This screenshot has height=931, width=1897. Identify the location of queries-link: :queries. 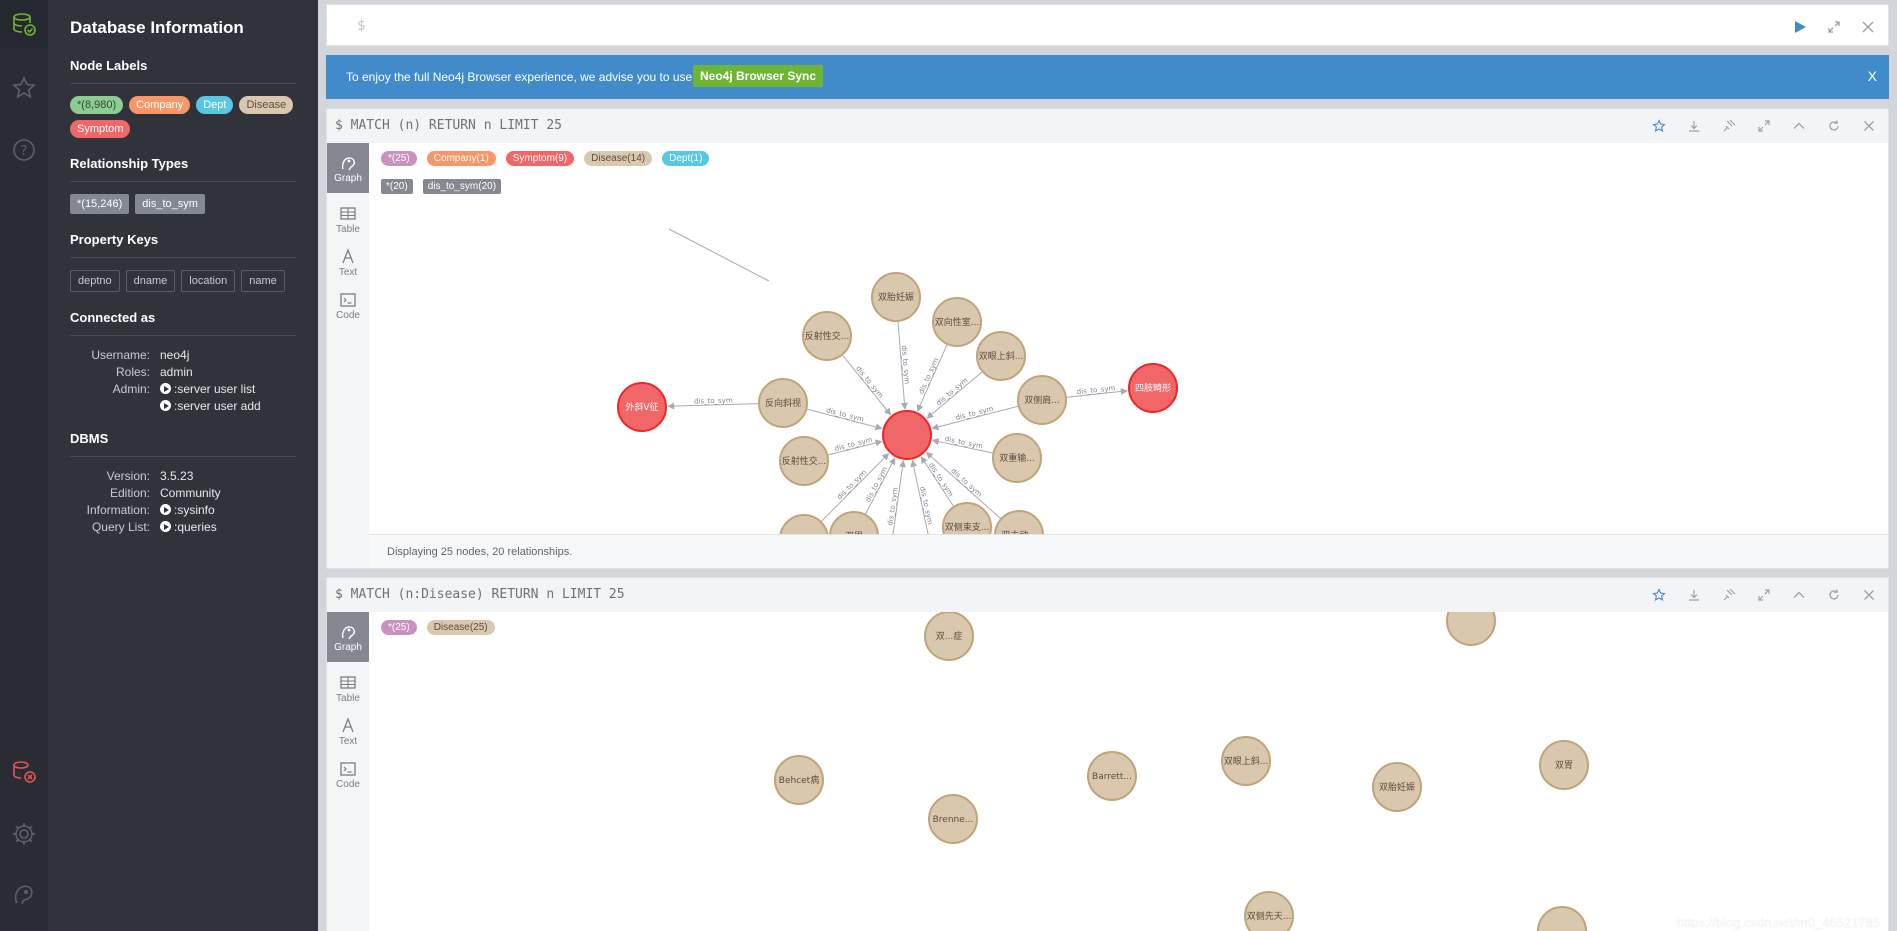
(228, 527).